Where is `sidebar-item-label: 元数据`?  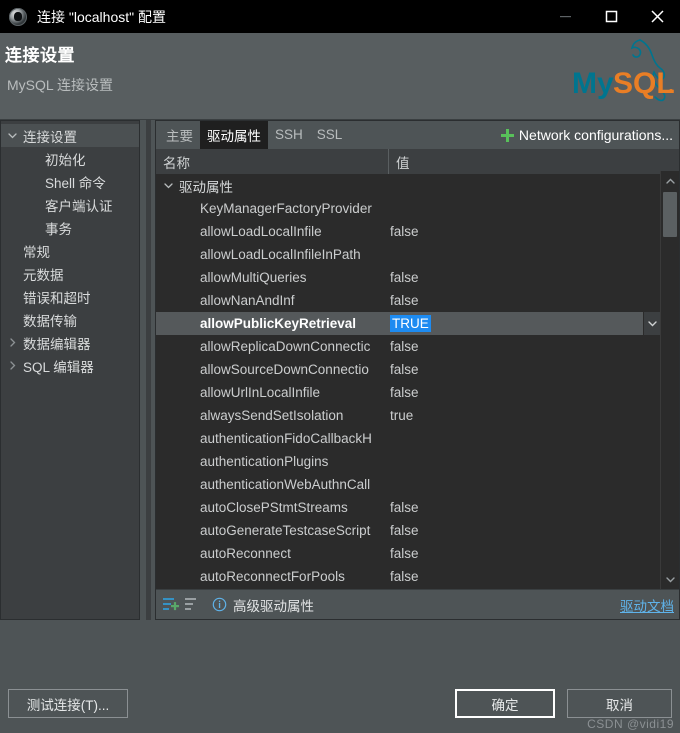
sidebar-item-label: 元数据 is located at coordinates (43, 275).